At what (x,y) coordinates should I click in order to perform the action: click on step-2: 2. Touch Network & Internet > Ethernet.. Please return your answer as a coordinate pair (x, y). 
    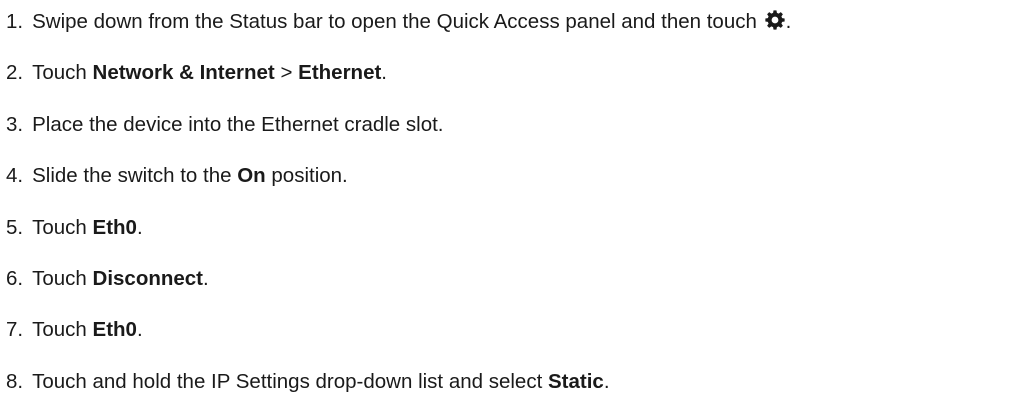
    Looking at the image, I should click on (398, 83).